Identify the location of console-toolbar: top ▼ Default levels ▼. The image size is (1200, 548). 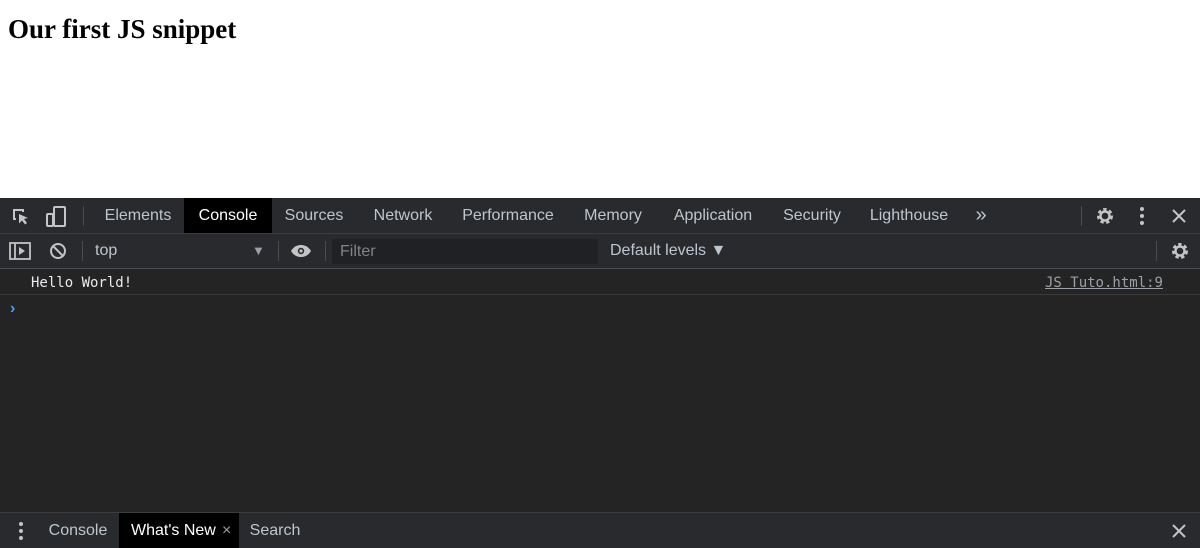
(600, 251).